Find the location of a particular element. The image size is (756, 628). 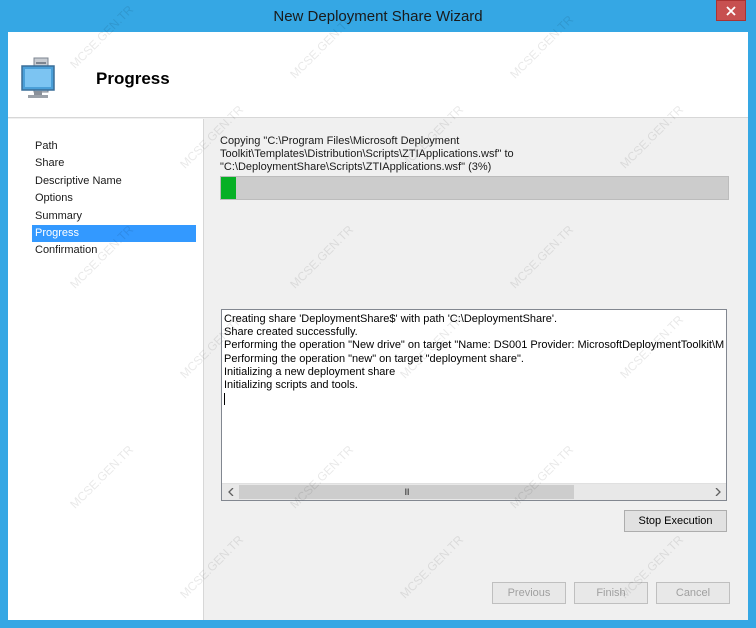

close-icon is located at coordinates (731, 10).